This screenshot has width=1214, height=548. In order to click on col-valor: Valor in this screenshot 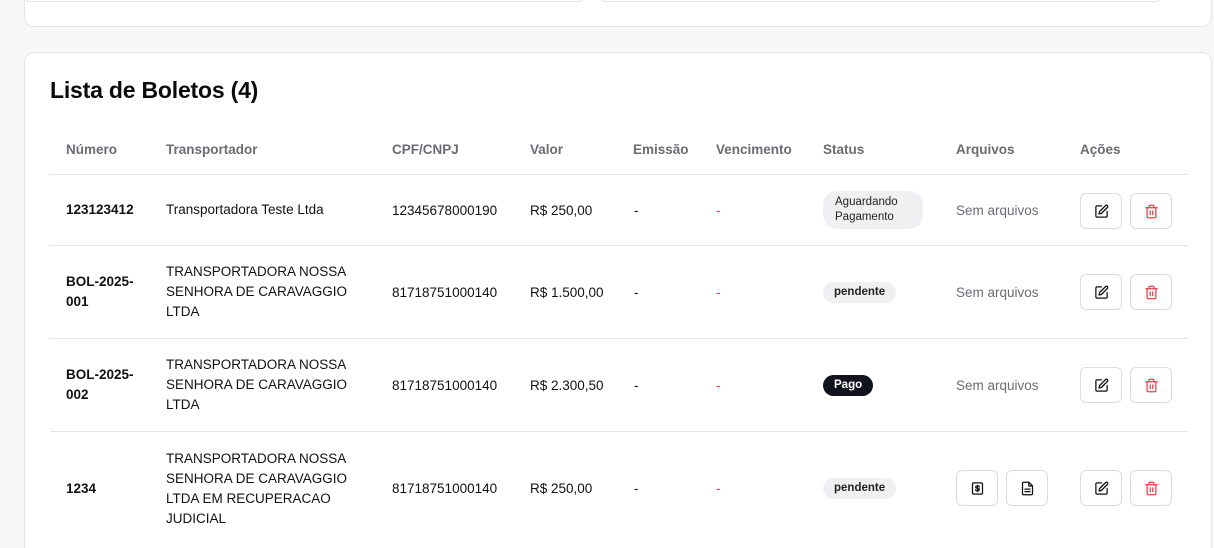, I will do `click(547, 149)`.